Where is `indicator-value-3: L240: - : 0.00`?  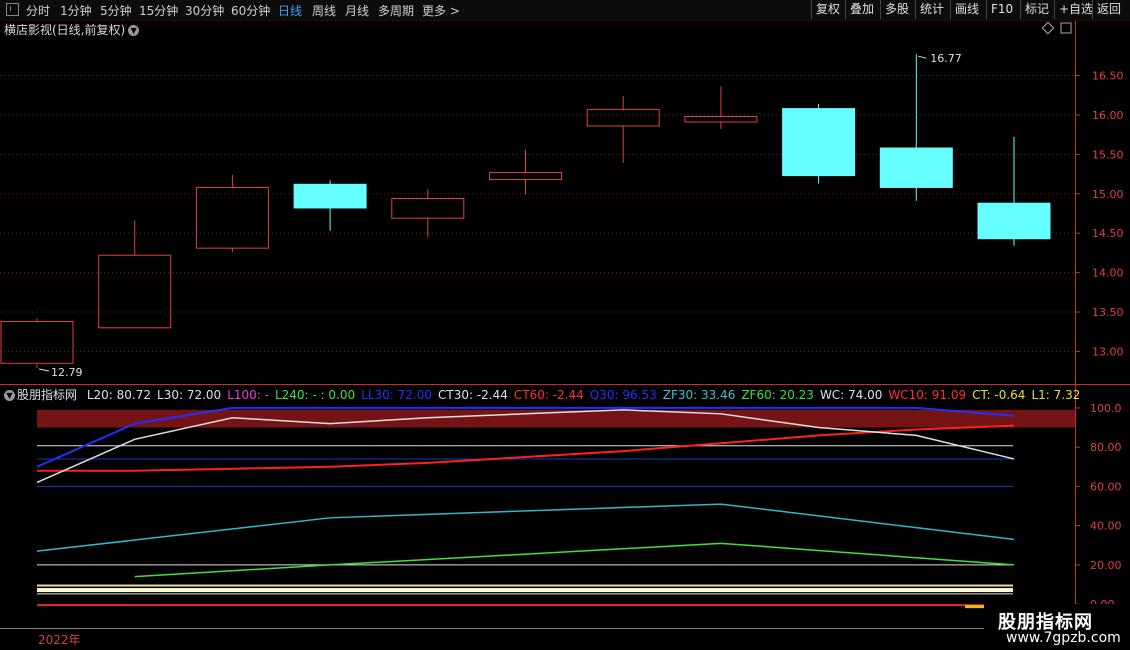 indicator-value-3: L240: - : 0.00 is located at coordinates (315, 395).